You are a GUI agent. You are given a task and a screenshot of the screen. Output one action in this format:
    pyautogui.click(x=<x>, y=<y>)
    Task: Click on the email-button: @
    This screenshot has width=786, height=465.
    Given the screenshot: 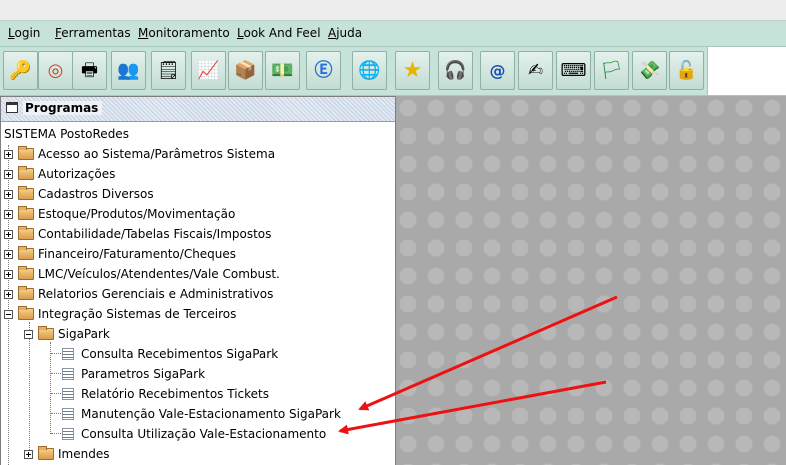 What is the action you would take?
    pyautogui.click(x=497, y=70)
    